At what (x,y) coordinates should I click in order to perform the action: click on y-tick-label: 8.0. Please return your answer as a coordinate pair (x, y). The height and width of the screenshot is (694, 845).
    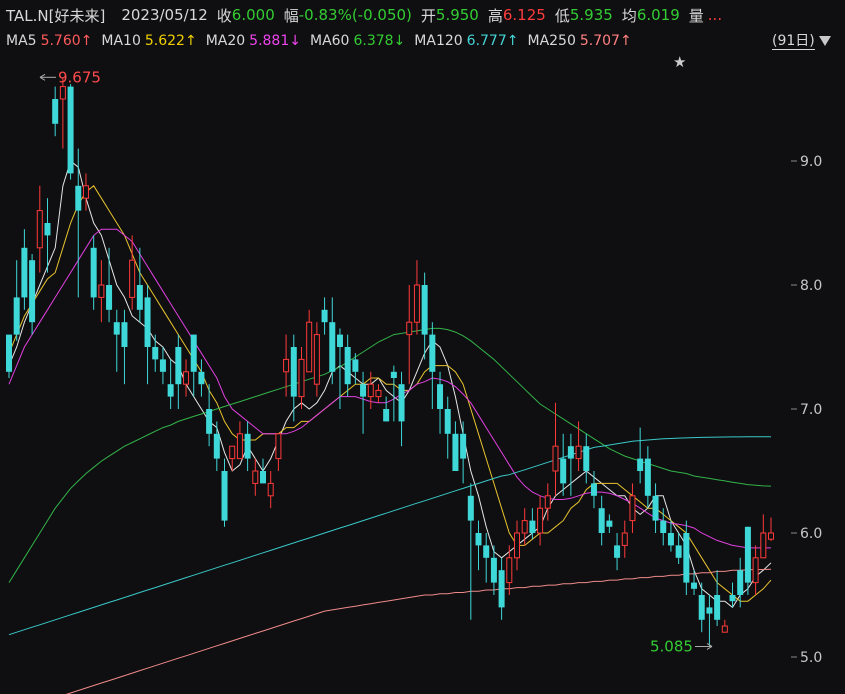
    Looking at the image, I should click on (811, 286).